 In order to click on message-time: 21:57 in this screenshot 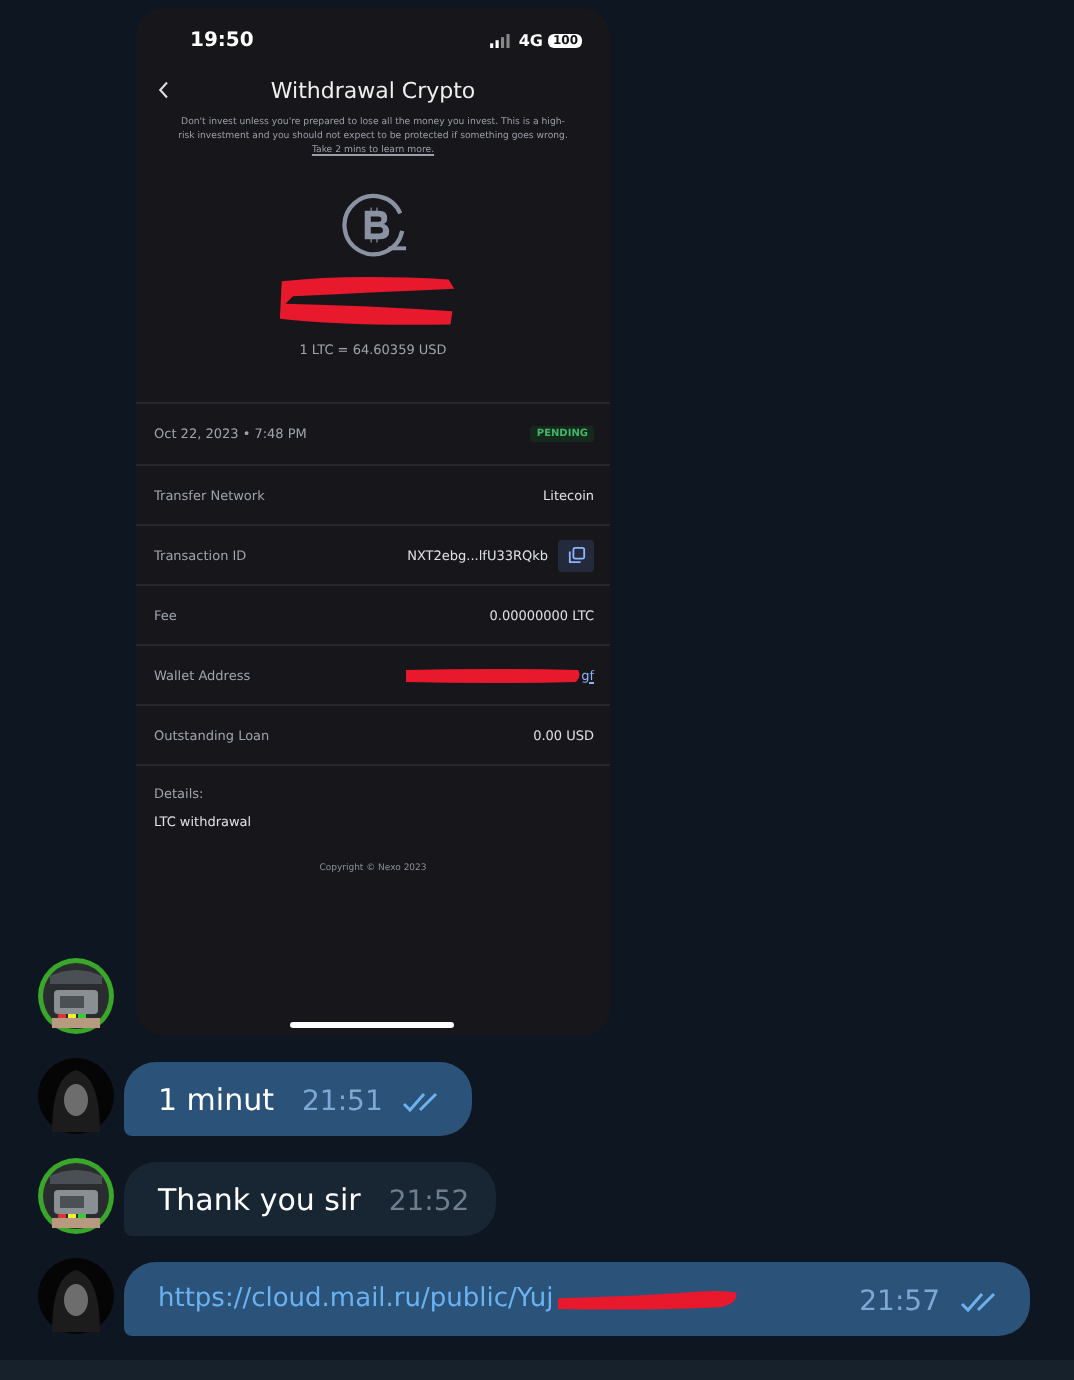, I will do `click(899, 1302)`.